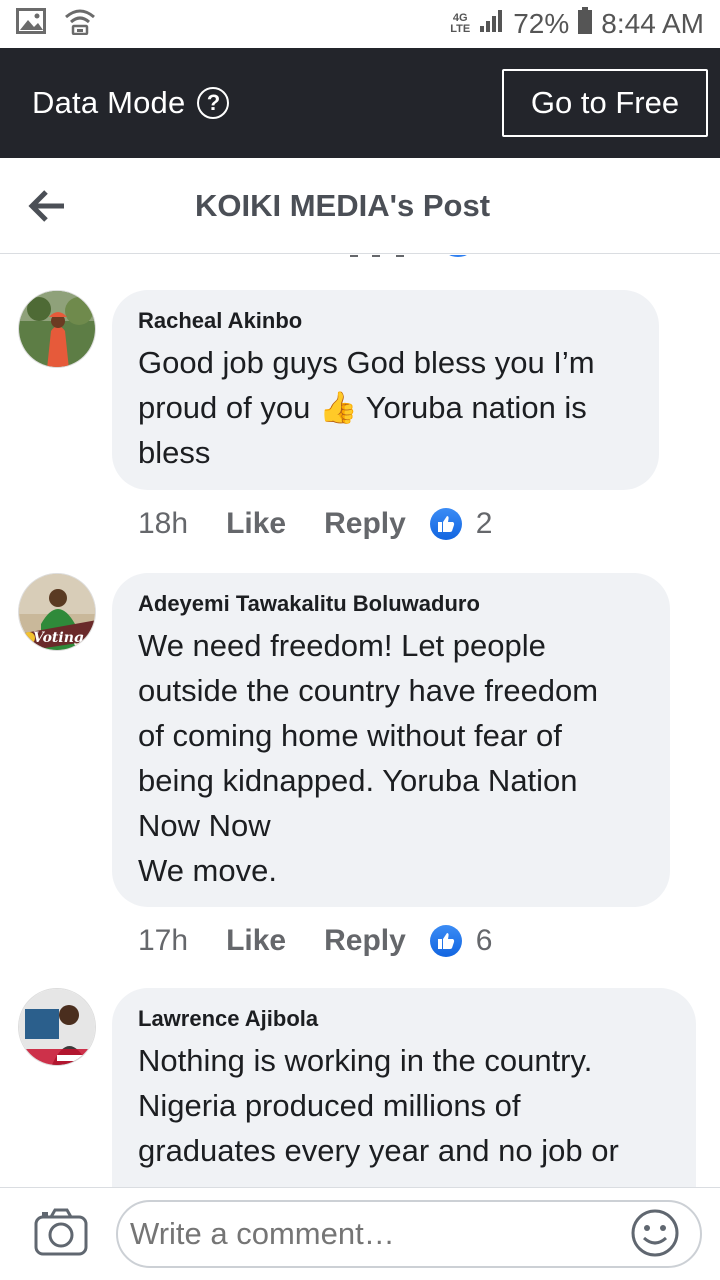  Describe the element at coordinates (585, 24) in the screenshot. I see `battery-icon` at that location.